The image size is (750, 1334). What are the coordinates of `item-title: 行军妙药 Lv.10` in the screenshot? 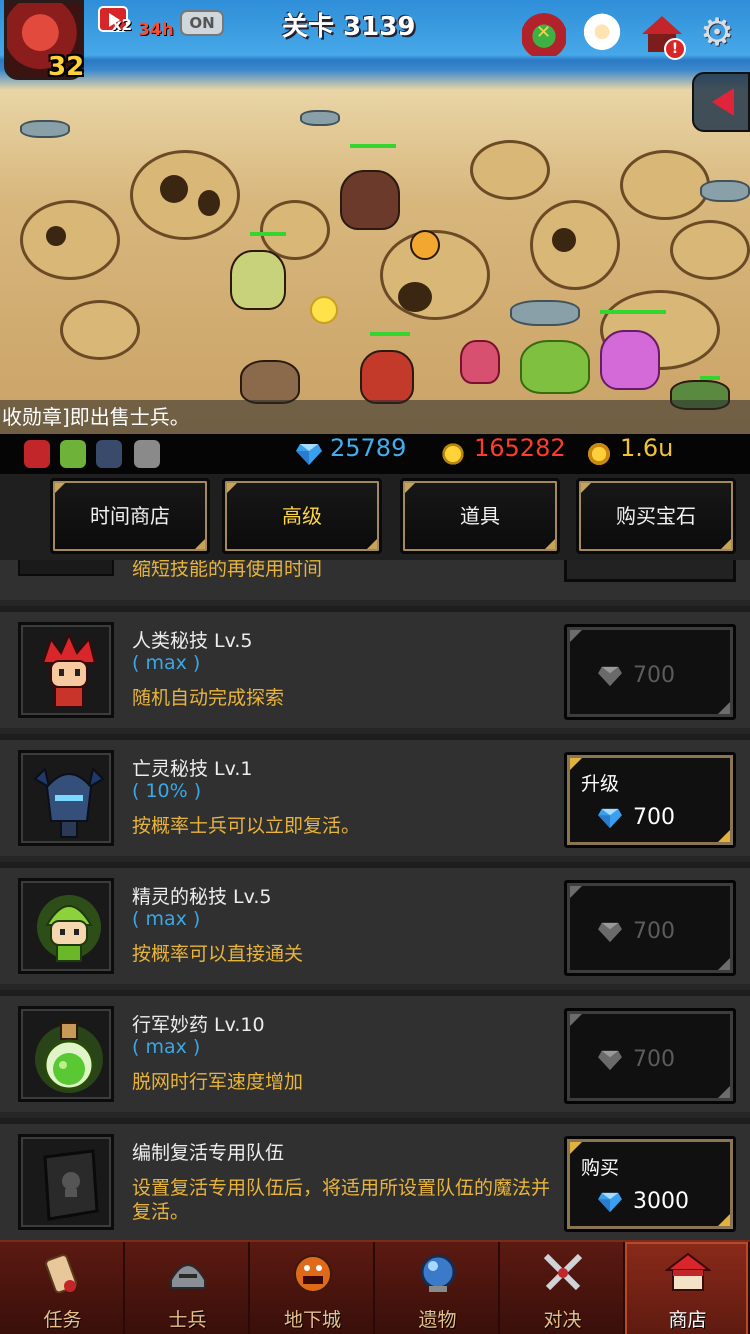 It's located at (198, 1025).